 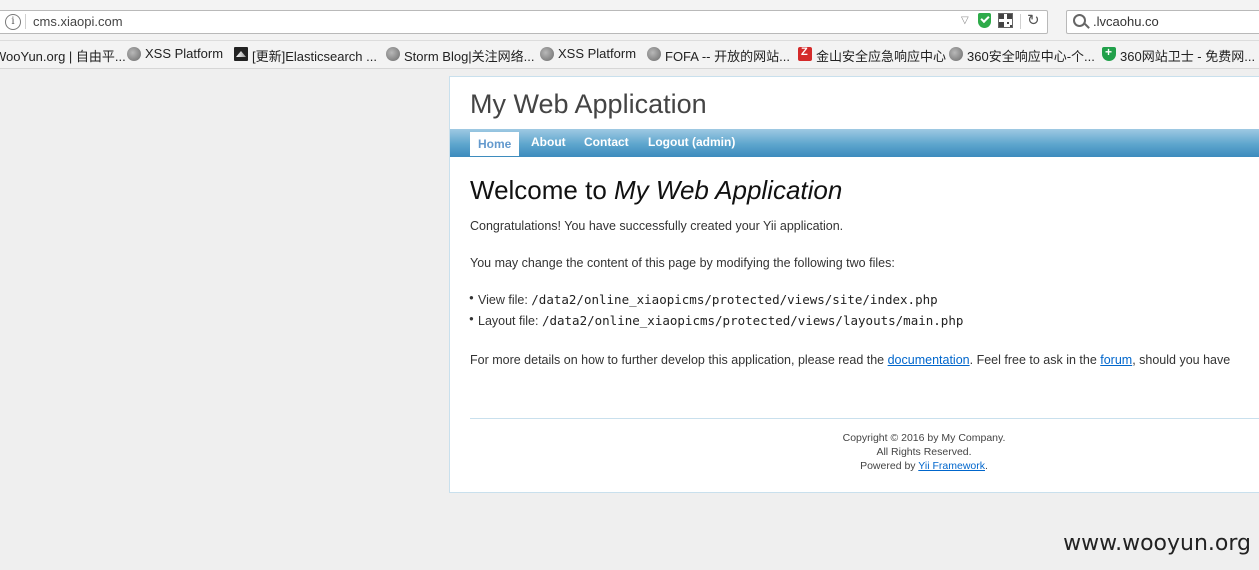 What do you see at coordinates (986, 466) in the screenshot?
I see `powered-by-end: .` at bounding box center [986, 466].